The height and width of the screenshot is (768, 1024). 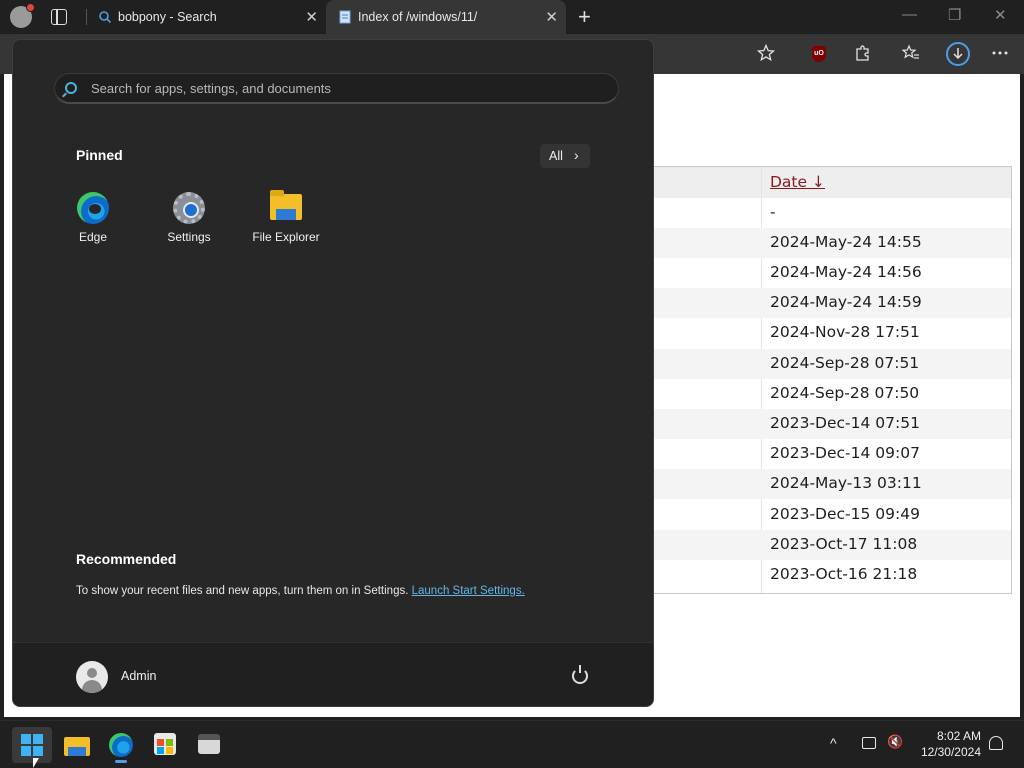 I want to click on gear-icon, so click(x=189, y=208).